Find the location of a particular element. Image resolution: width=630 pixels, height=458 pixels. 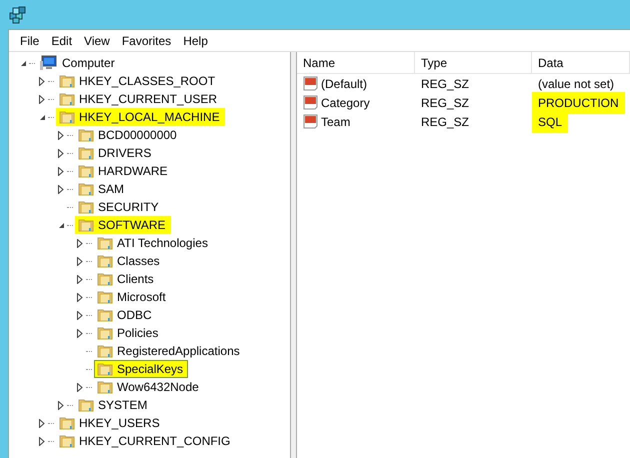

menu-item: View is located at coordinates (97, 41).